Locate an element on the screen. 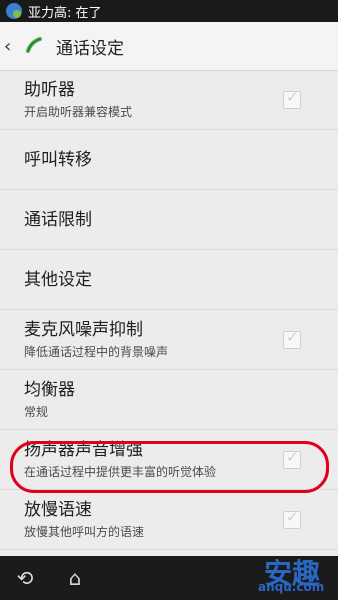 This screenshot has height=600, width=338. settings-item-subtitle: 常规 is located at coordinates (36, 412).